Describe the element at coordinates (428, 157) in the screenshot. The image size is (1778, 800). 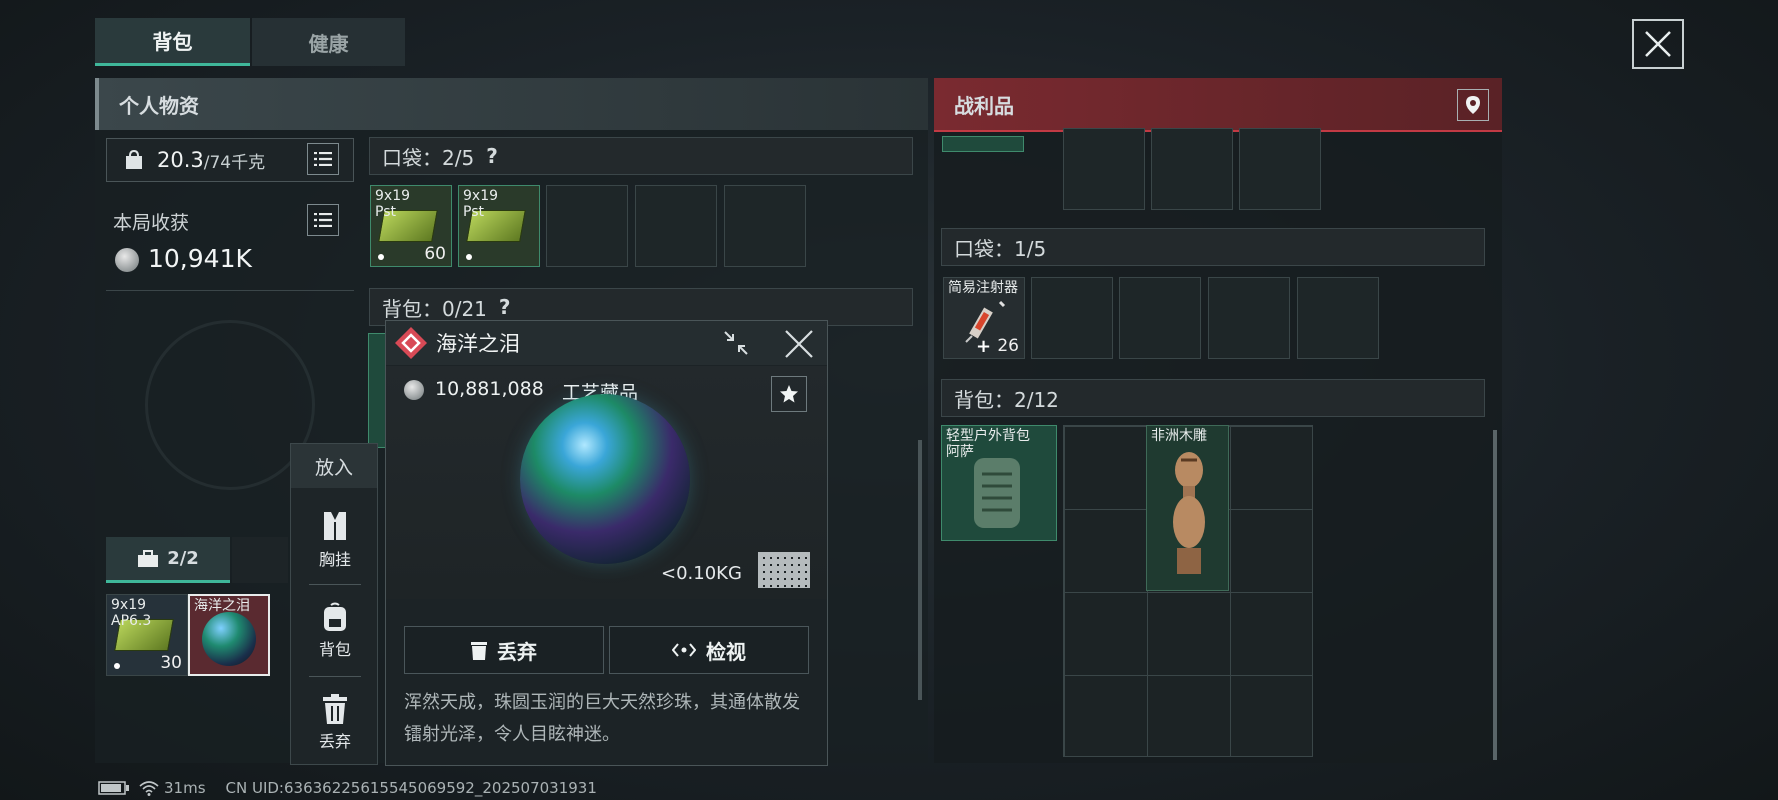
I see `pocket-label: 口袋：2/5` at that location.